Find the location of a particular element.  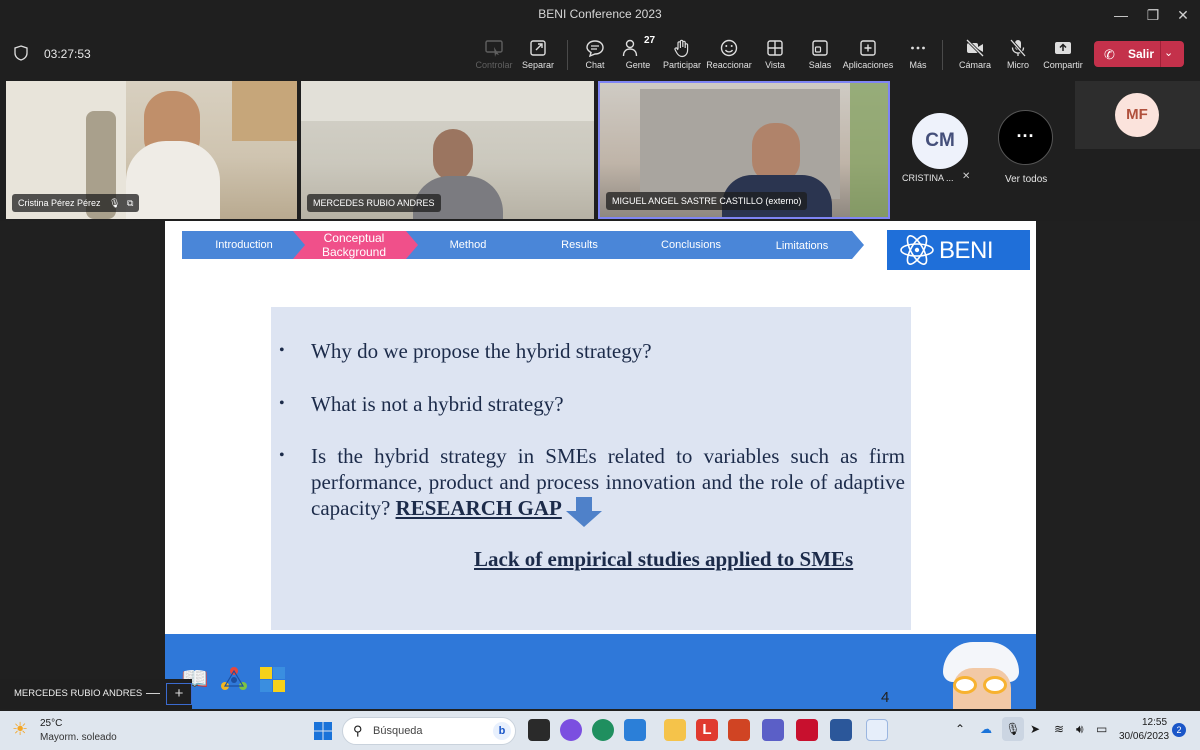

separar-button: Separar is located at coordinates (538, 56).